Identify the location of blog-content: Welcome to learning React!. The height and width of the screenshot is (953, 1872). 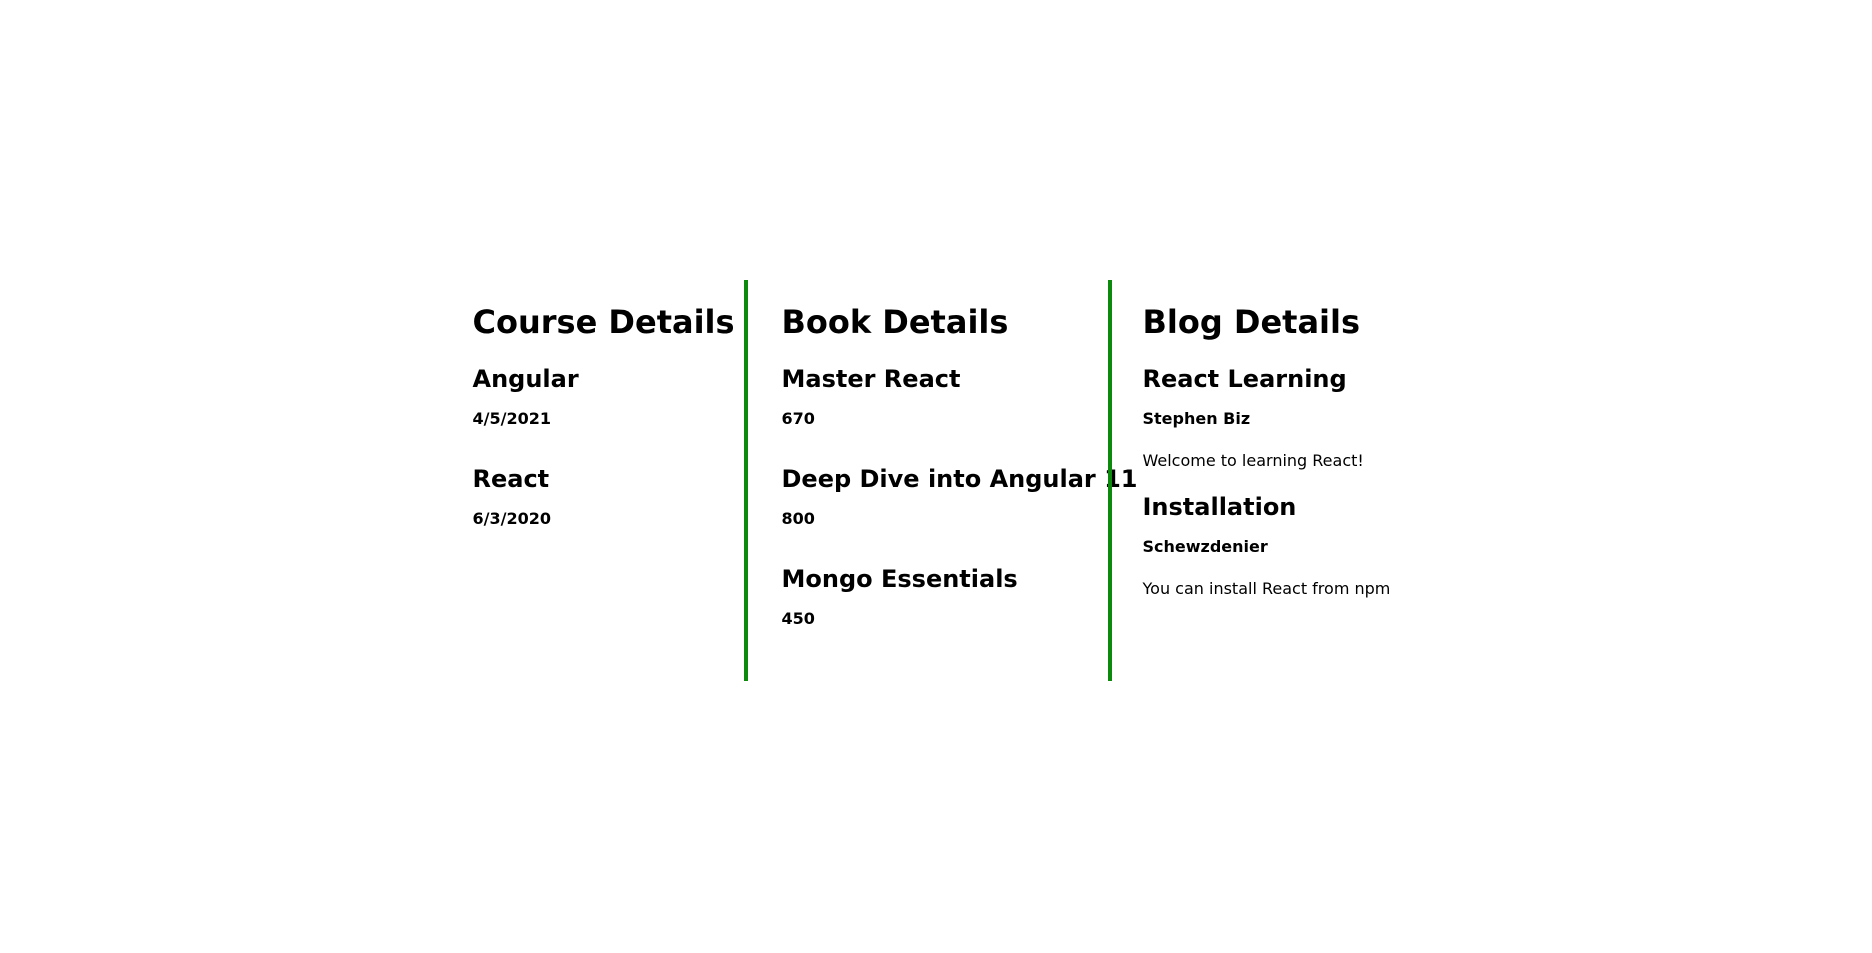
(1253, 460).